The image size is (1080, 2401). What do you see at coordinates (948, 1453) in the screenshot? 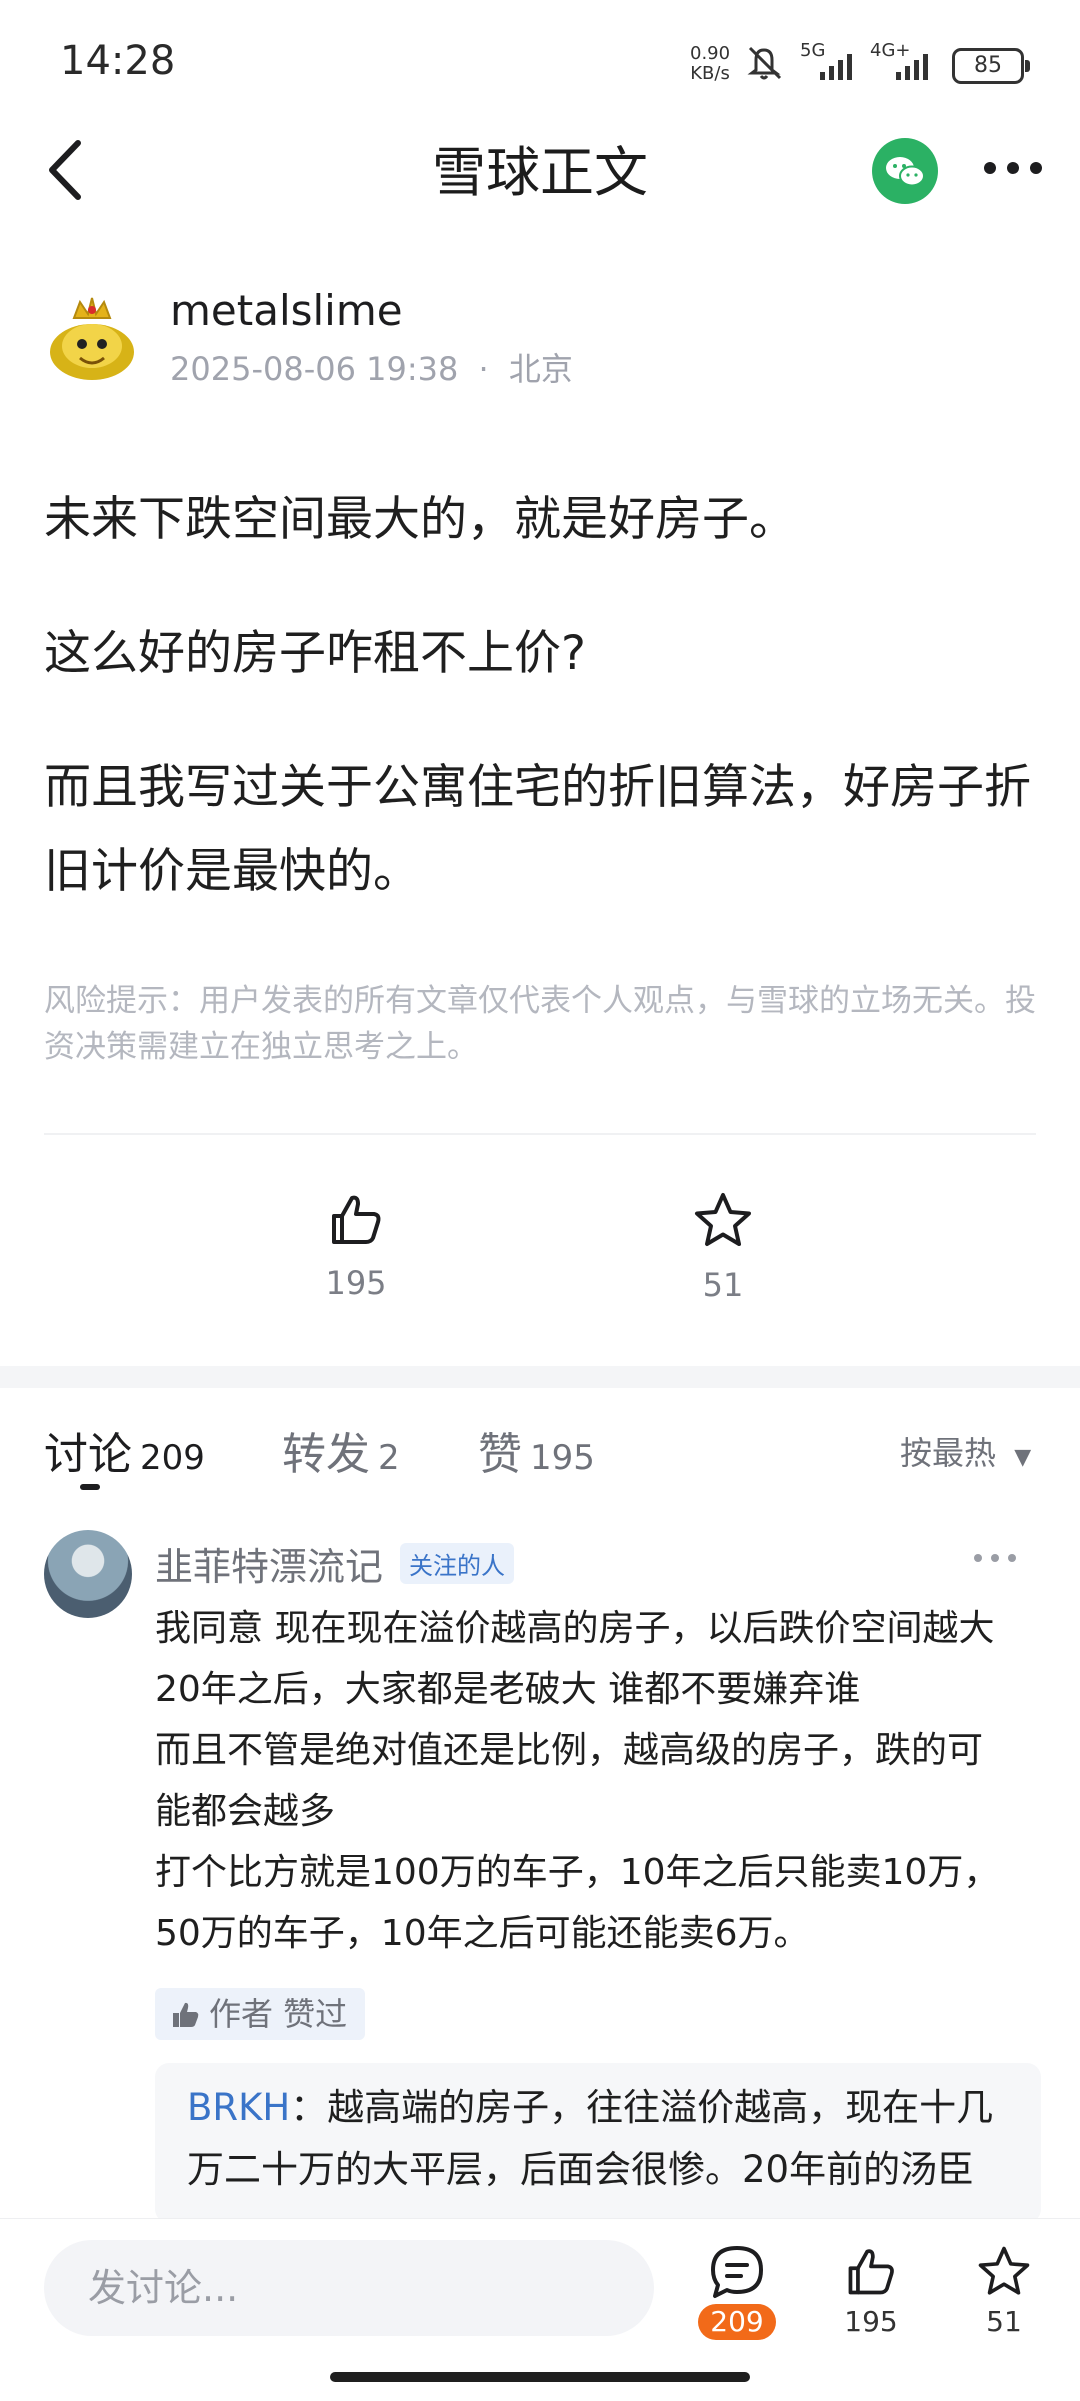
I see `sort-label: 按最热` at bounding box center [948, 1453].